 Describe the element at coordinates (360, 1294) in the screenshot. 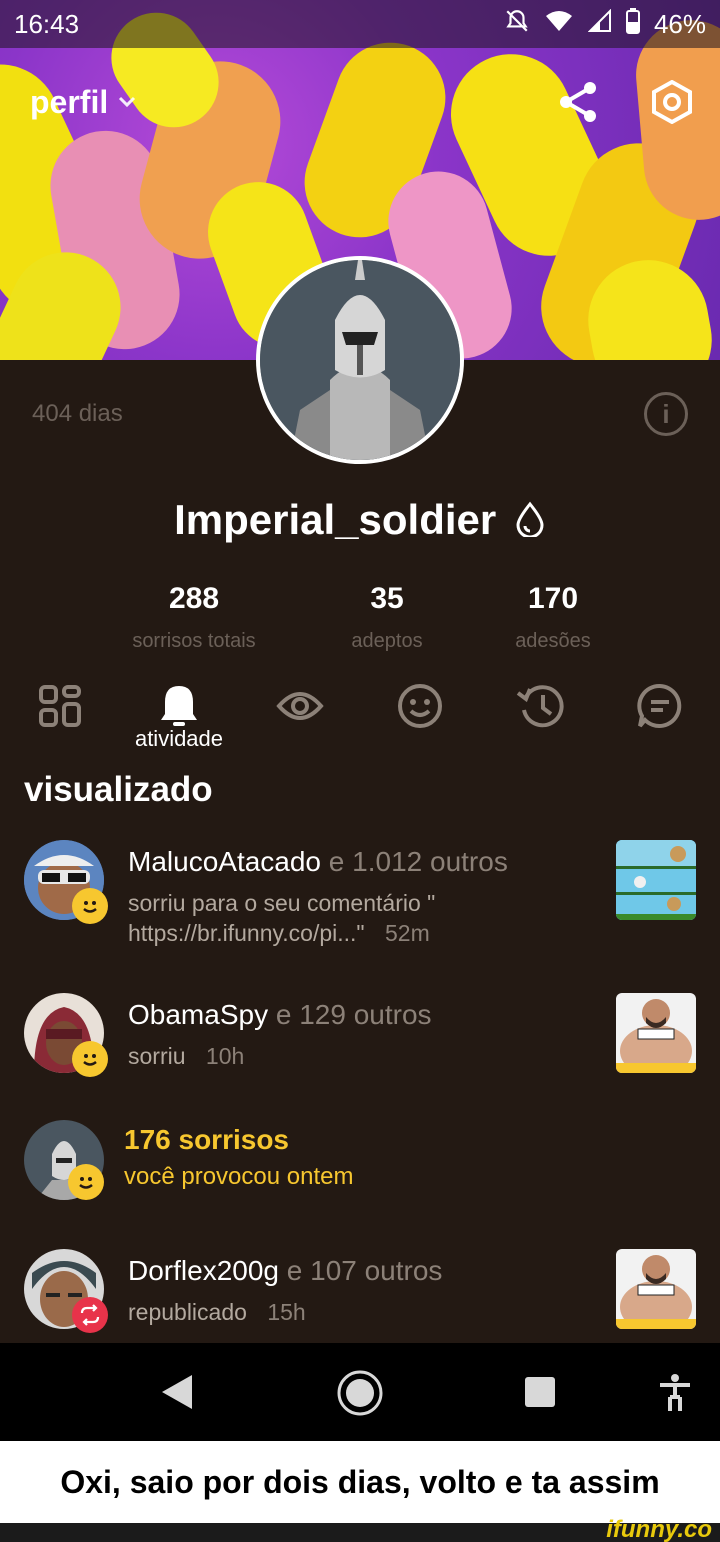

I see `list-item: Dorflex200g e 107 outros republicado 15h` at that location.